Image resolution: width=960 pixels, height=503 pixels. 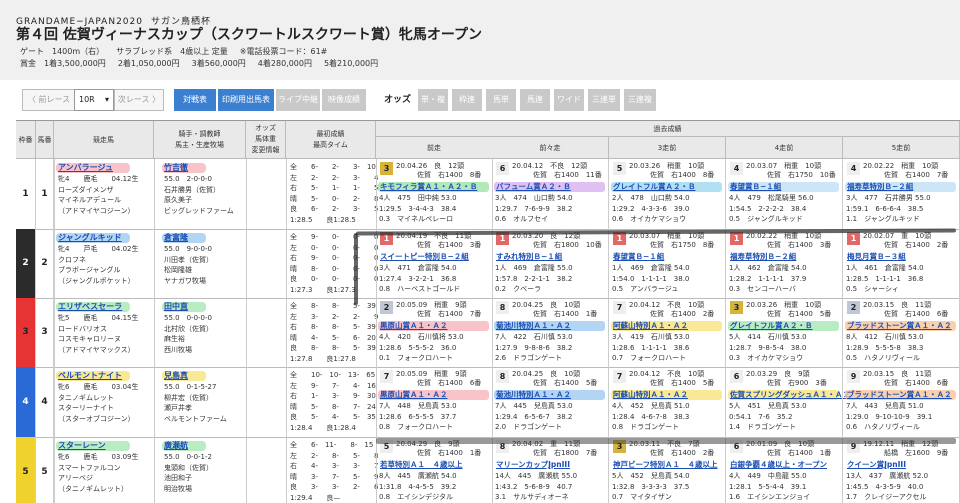 I want to click on next-race-button: 次レース 〉, so click(x=139, y=100).